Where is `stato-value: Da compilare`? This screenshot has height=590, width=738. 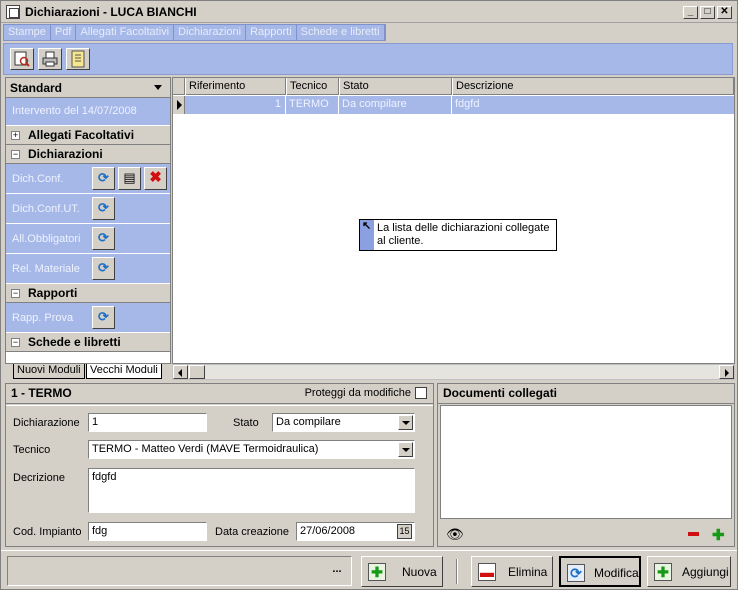 stato-value: Da compilare is located at coordinates (308, 422).